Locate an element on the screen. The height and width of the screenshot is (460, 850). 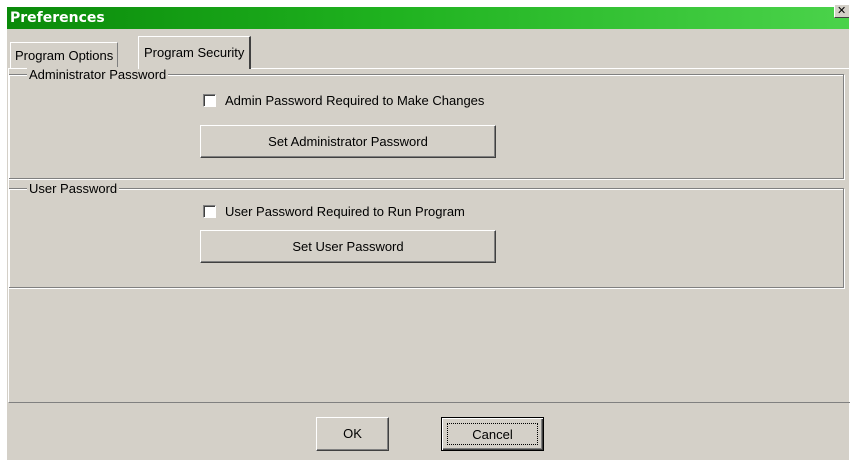
tab-program-security: Program Security is located at coordinates (195, 52).